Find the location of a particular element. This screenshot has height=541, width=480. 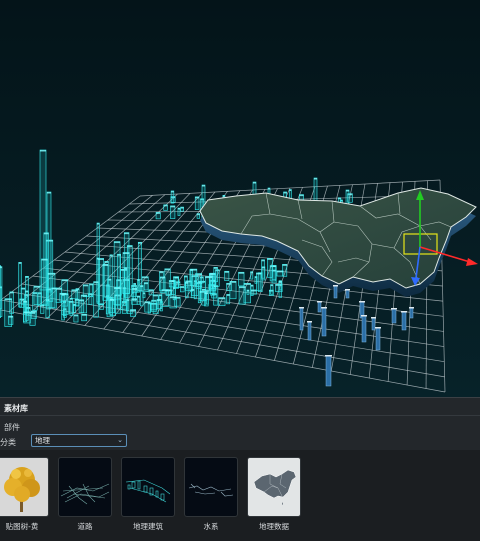

panel-title: 素材库 is located at coordinates (16, 408).